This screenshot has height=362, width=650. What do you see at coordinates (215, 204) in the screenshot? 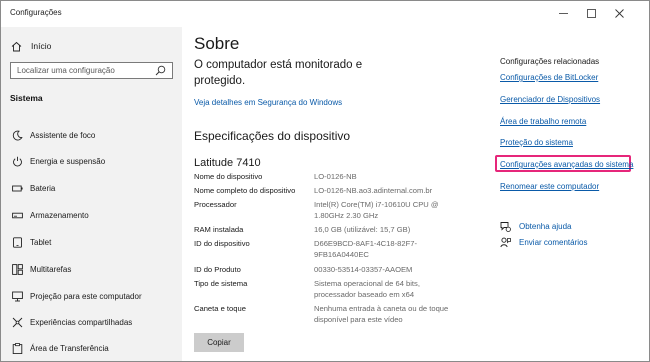
I see `spec-key: Processador` at bounding box center [215, 204].